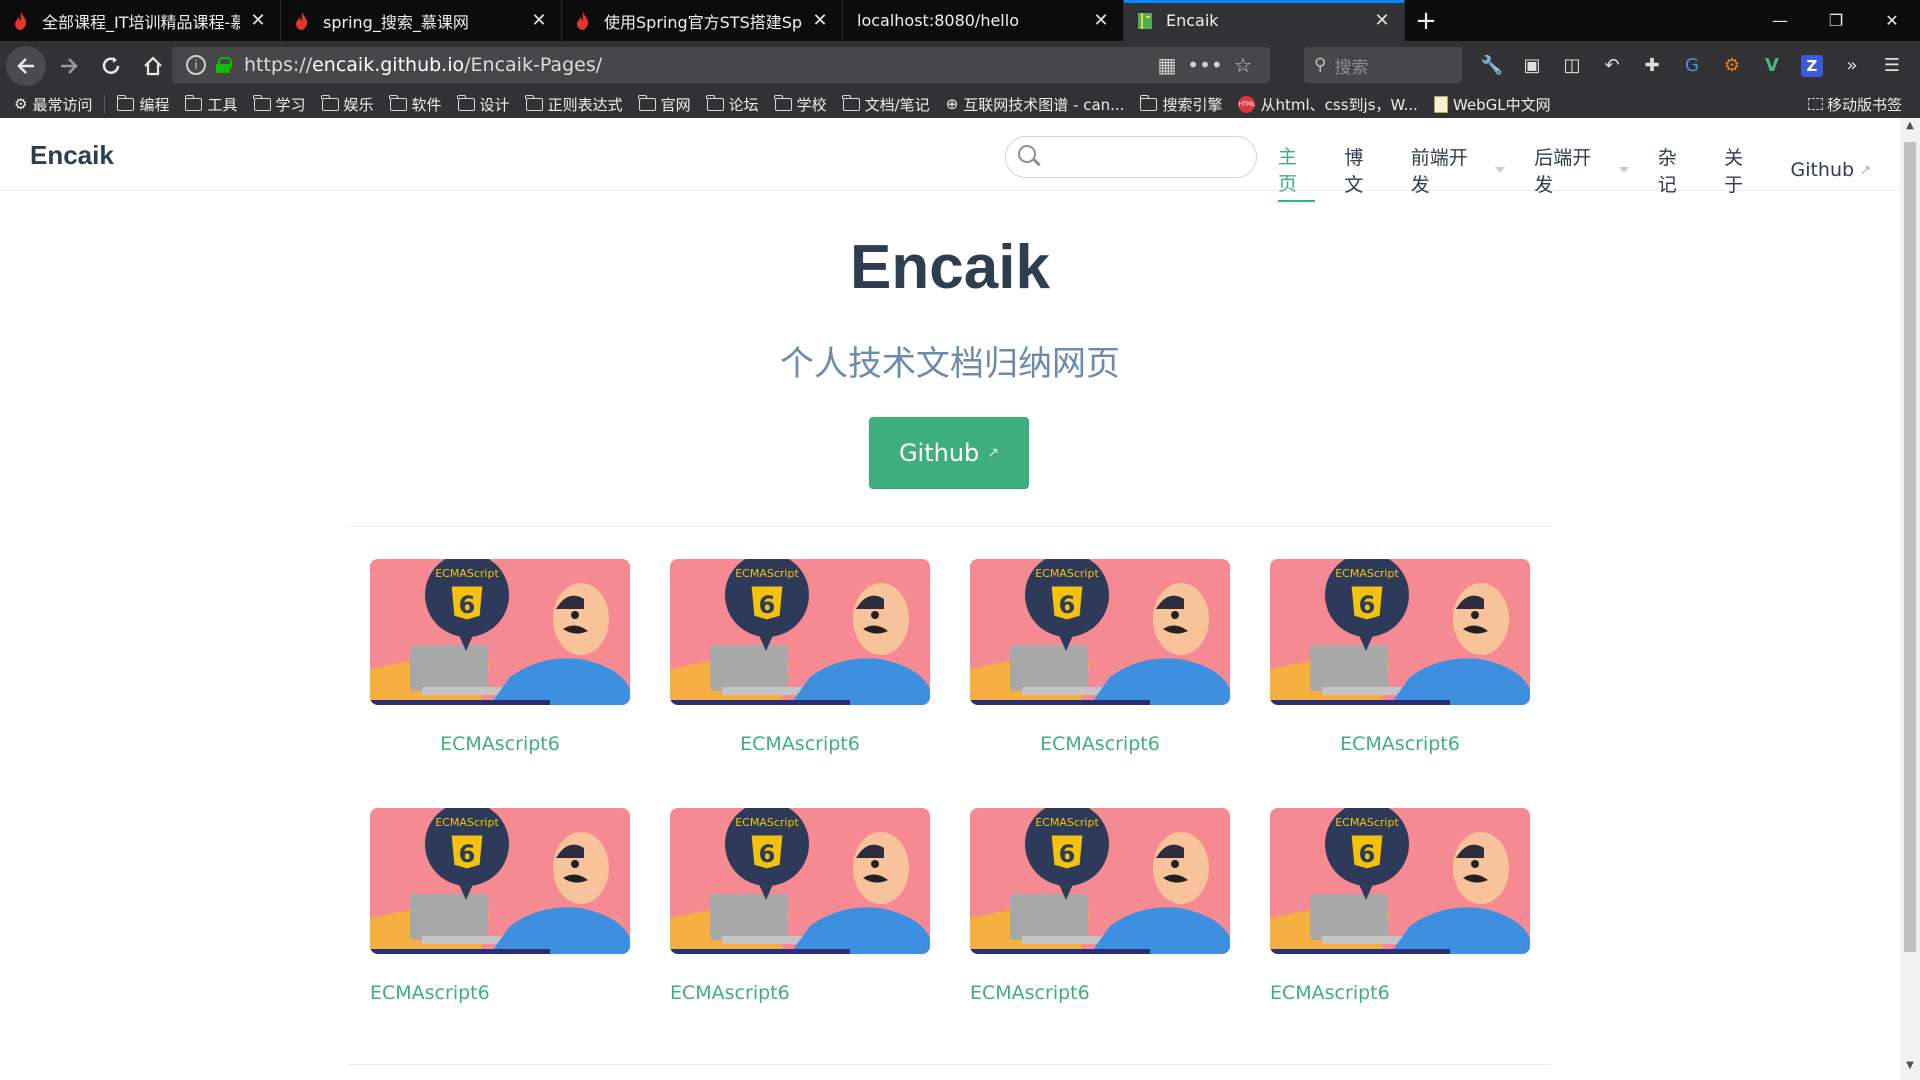 This screenshot has width=1920, height=1080. I want to click on page-scrollbar: ▲ ▼, so click(1910, 599).